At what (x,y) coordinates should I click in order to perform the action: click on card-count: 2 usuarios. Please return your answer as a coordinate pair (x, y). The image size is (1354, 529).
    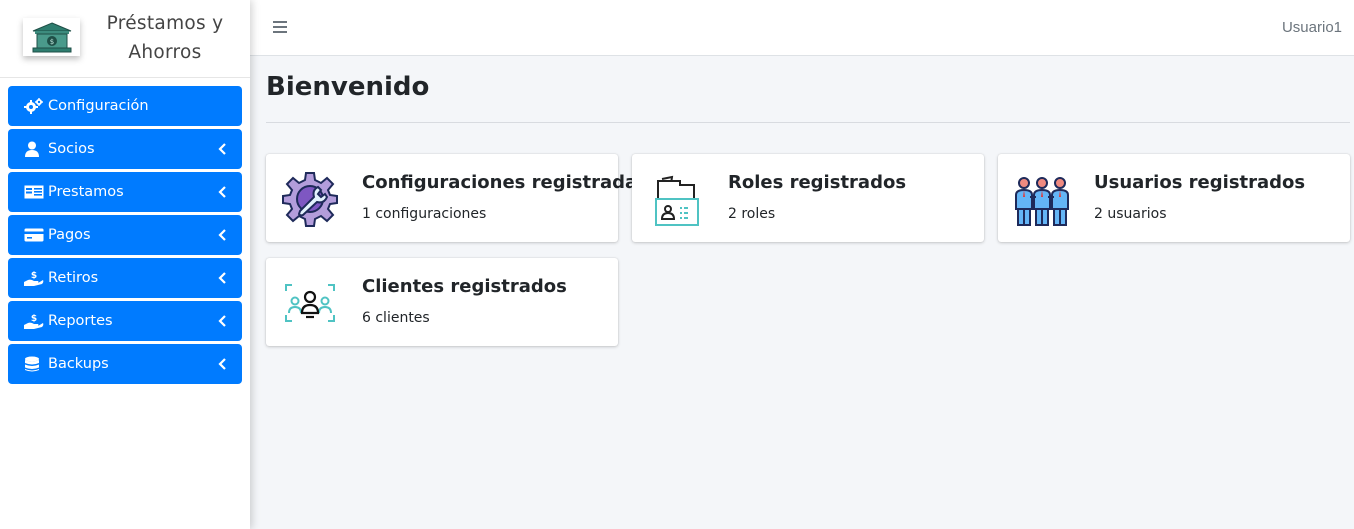
    Looking at the image, I should click on (1130, 214).